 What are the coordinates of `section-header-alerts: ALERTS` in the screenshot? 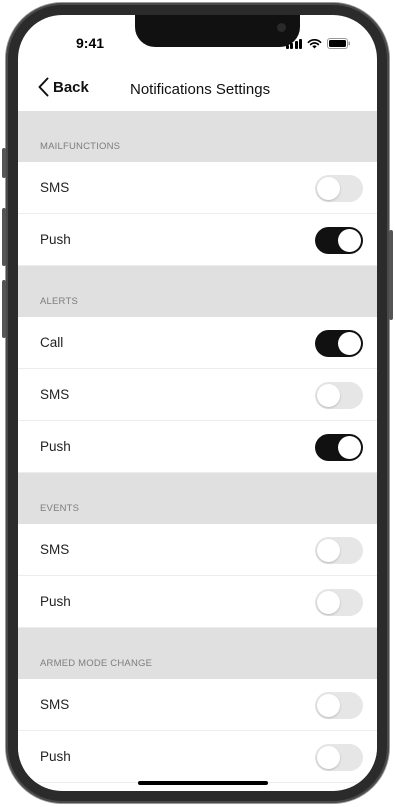 It's located at (197, 291).